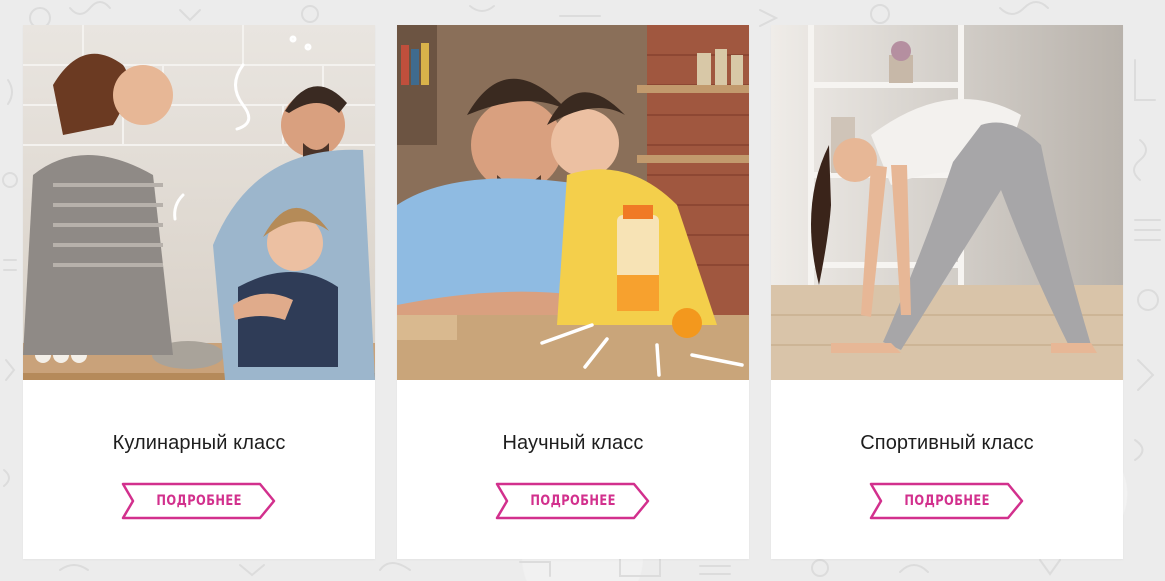 The height and width of the screenshot is (581, 1165). I want to click on card-title: Научный класс, so click(573, 443).